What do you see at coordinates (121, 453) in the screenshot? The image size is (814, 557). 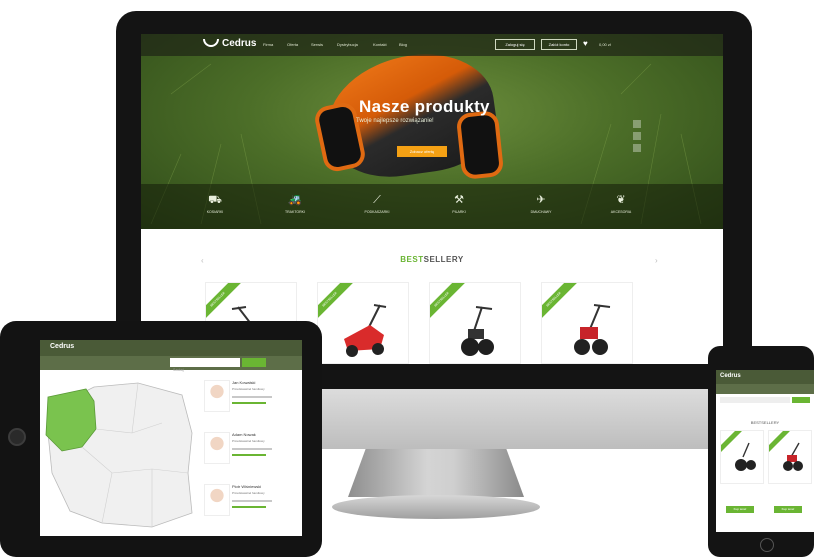 I see `poland-map` at bounding box center [121, 453].